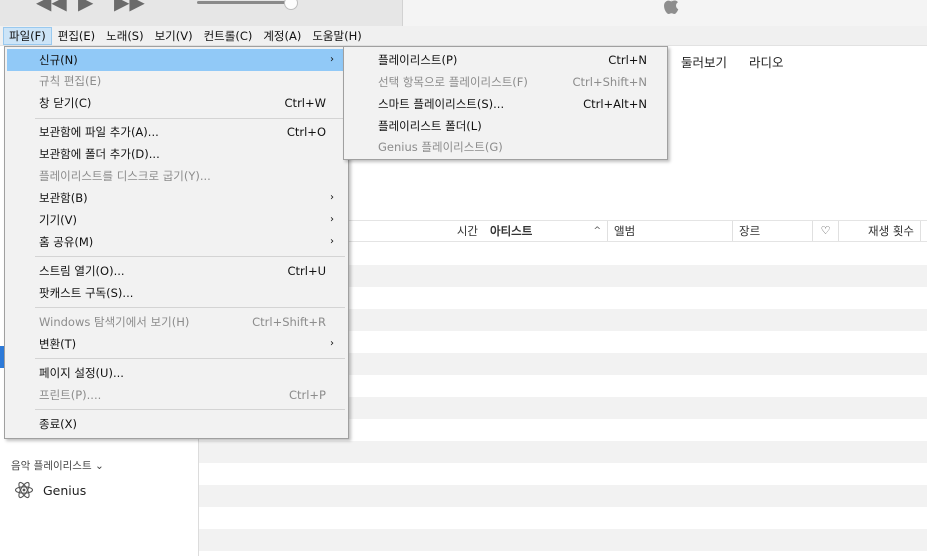  I want to click on menu-item-label: 변환(T), so click(58, 344).